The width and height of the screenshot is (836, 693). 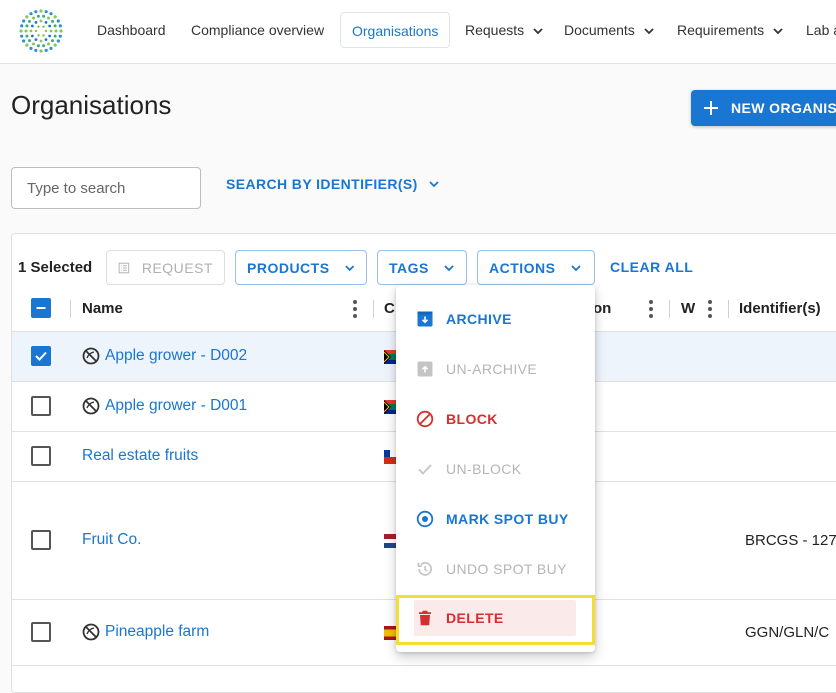 I want to click on request-button: REQUEST, so click(x=165, y=267).